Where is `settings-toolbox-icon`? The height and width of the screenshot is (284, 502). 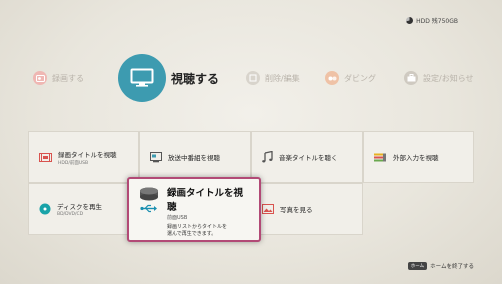
settings-toolbox-icon is located at coordinates (411, 78).